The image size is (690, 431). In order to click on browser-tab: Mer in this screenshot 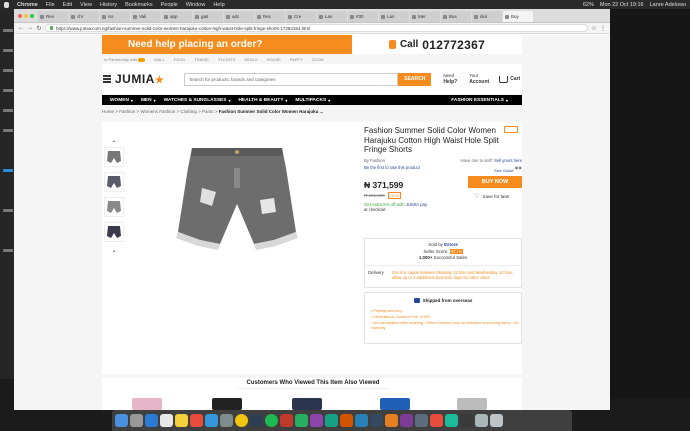, I will do `click(425, 16)`.